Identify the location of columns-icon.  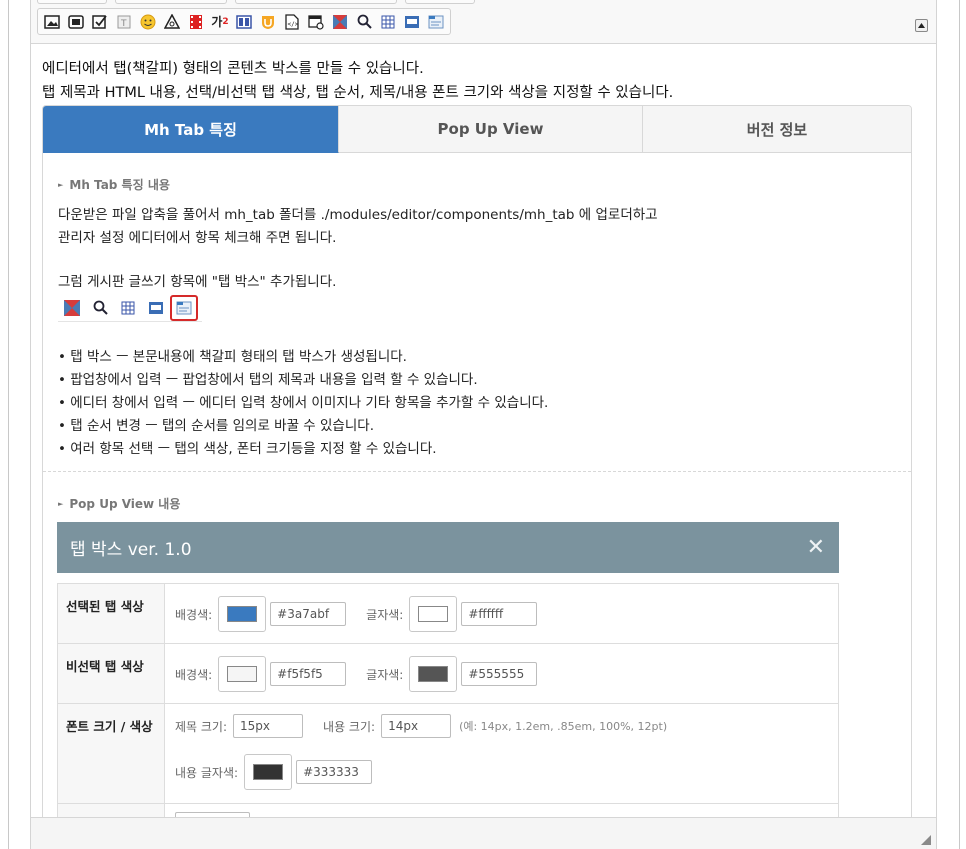
(244, 22).